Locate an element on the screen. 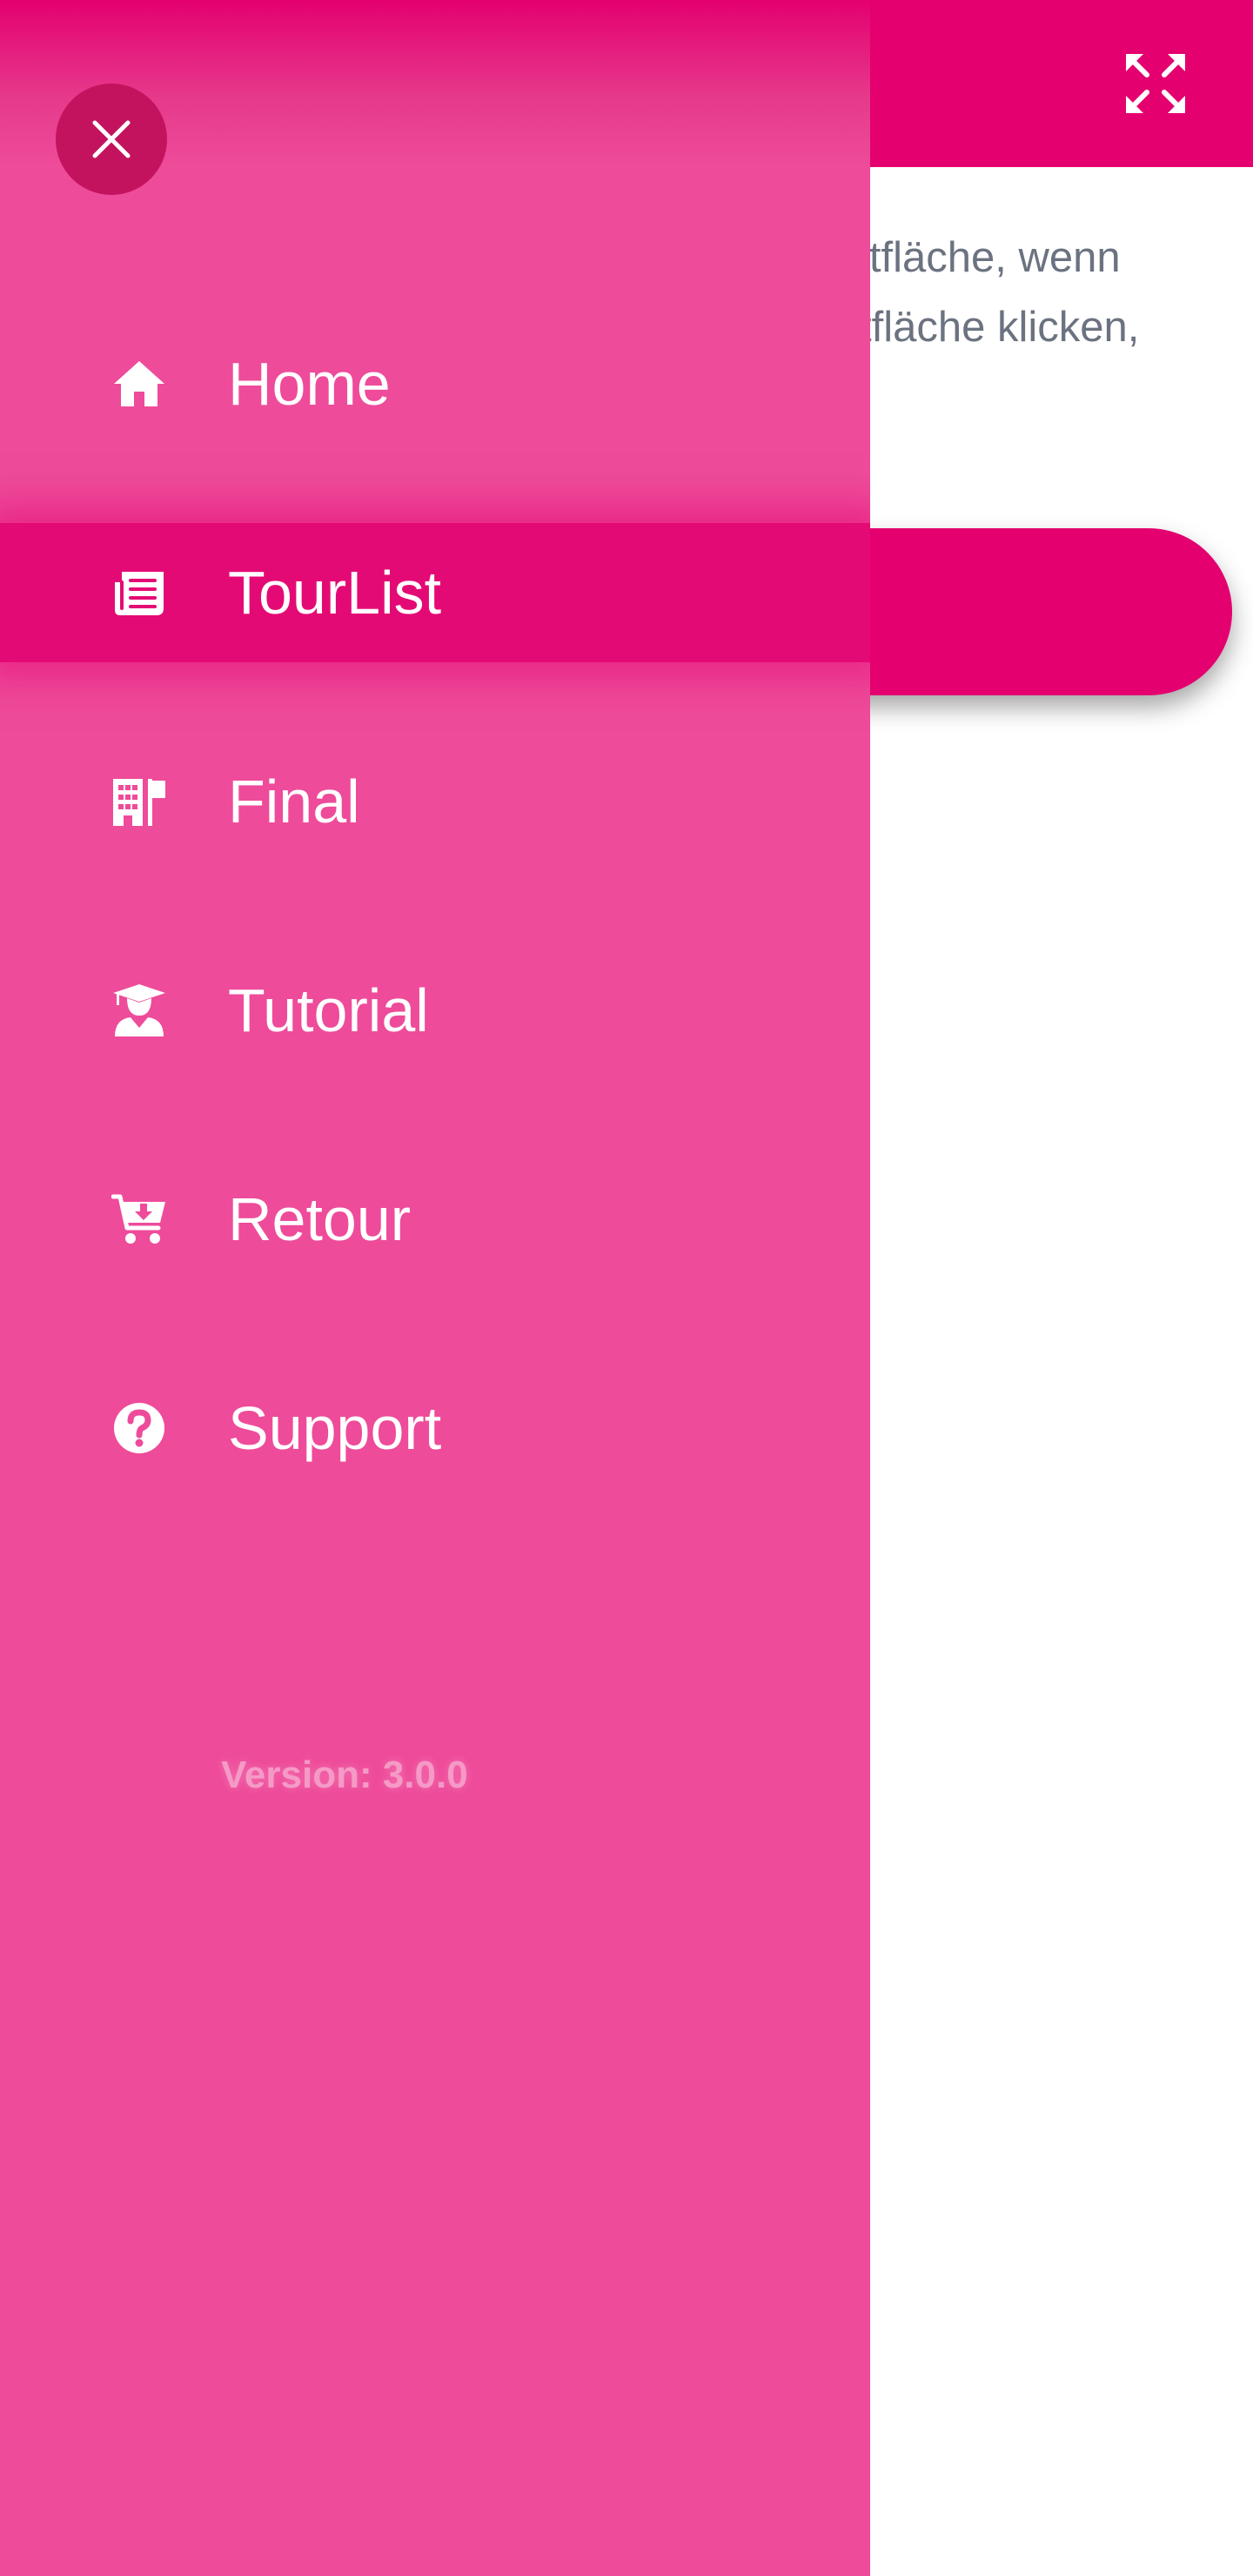  close-icon is located at coordinates (111, 139).